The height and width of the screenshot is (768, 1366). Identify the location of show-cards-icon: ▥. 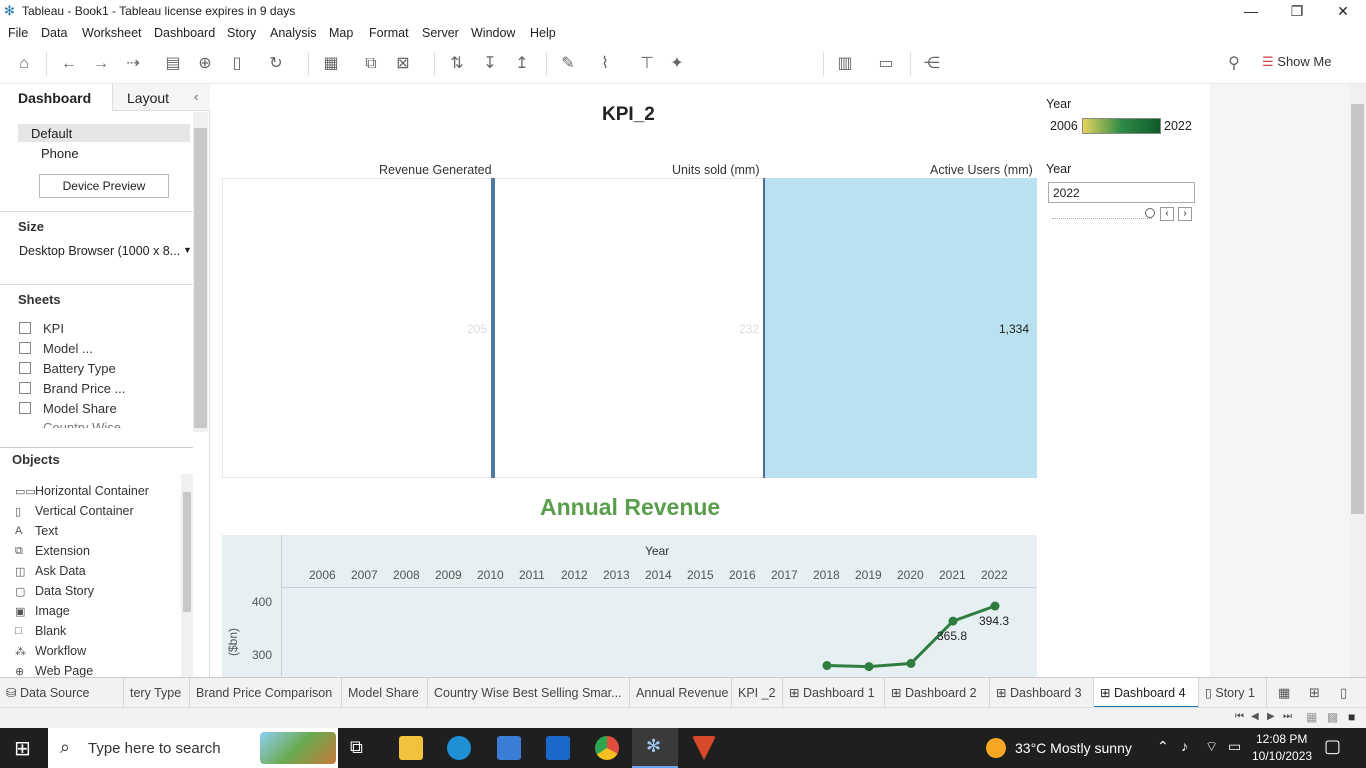
(845, 64).